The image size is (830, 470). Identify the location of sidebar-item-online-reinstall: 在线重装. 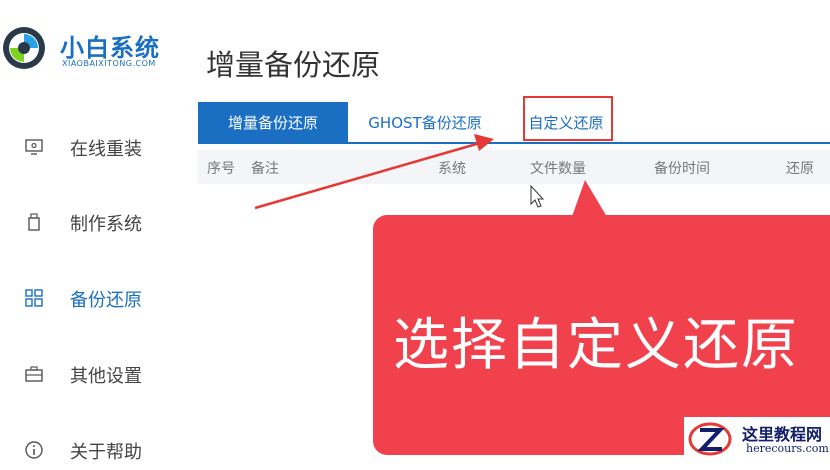
(90, 147).